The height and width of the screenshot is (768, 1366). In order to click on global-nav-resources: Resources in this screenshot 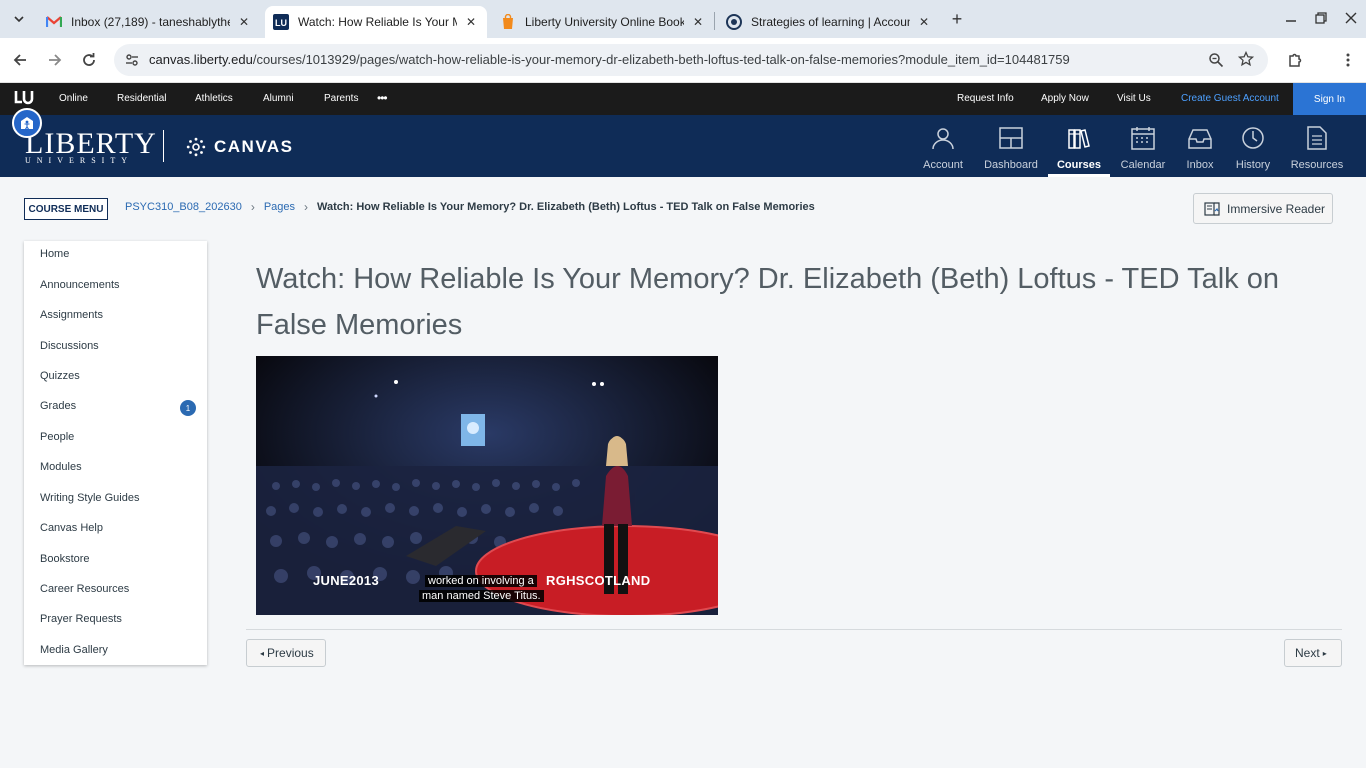, I will do `click(1317, 146)`.